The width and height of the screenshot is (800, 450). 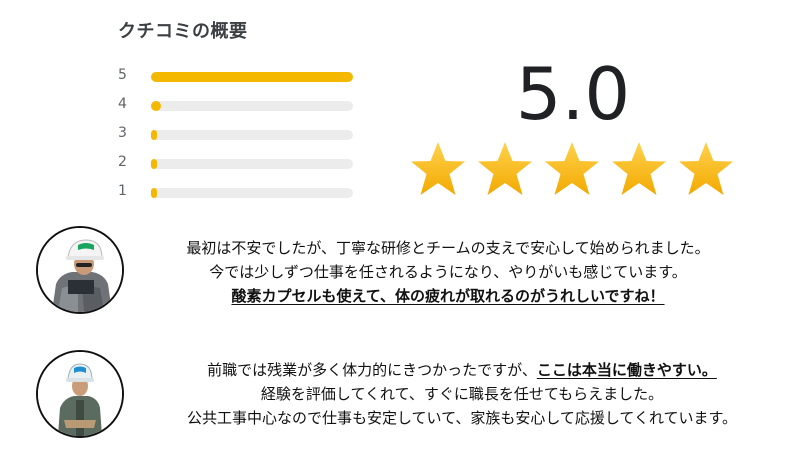 I want to click on distribution-row-5: 5, so click(x=238, y=77).